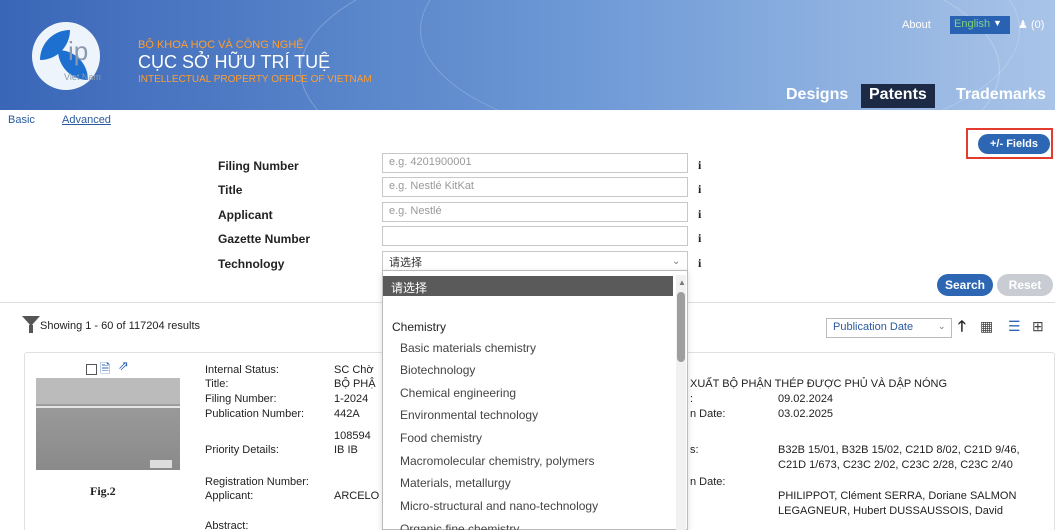 The width and height of the screenshot is (1055, 530). What do you see at coordinates (245, 215) in the screenshot?
I see `applicant-label: Applicant` at bounding box center [245, 215].